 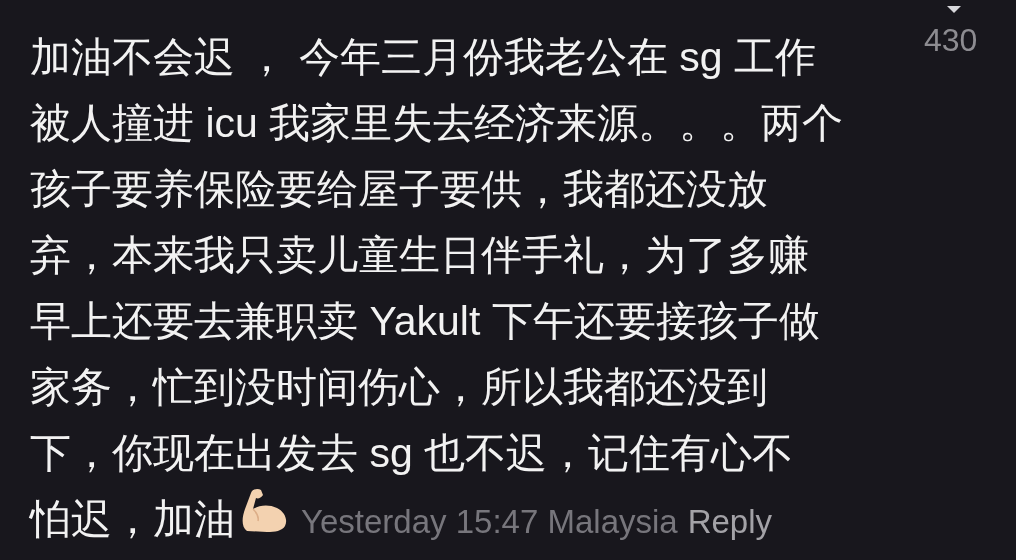 I want to click on comment-text: 被人撞进 icu 我家里失去经济来源。。。两个, so click(x=437, y=123).